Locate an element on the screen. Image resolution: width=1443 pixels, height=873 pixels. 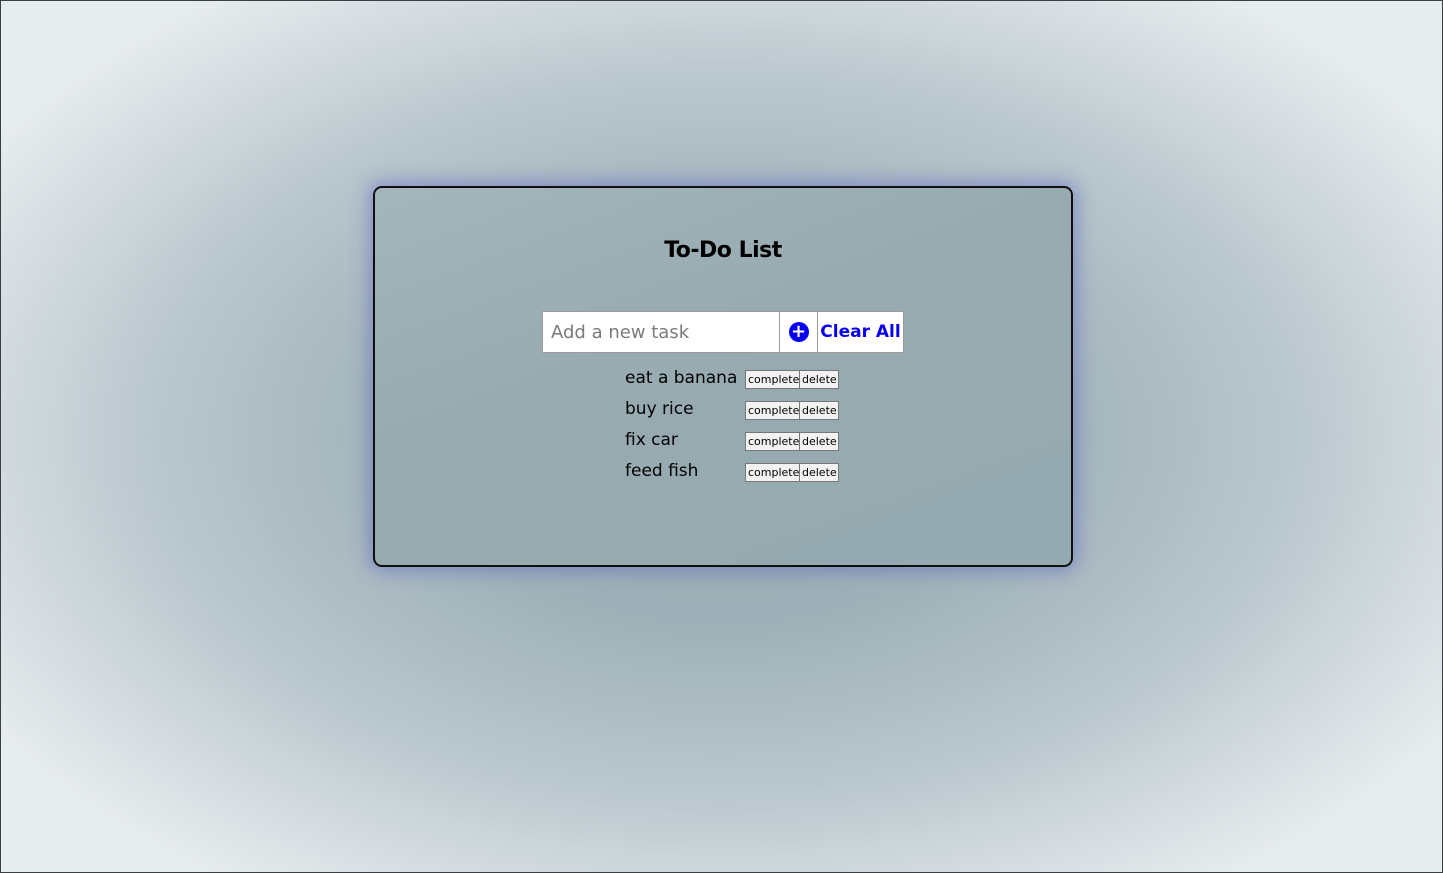
new-task-input is located at coordinates (661, 332).